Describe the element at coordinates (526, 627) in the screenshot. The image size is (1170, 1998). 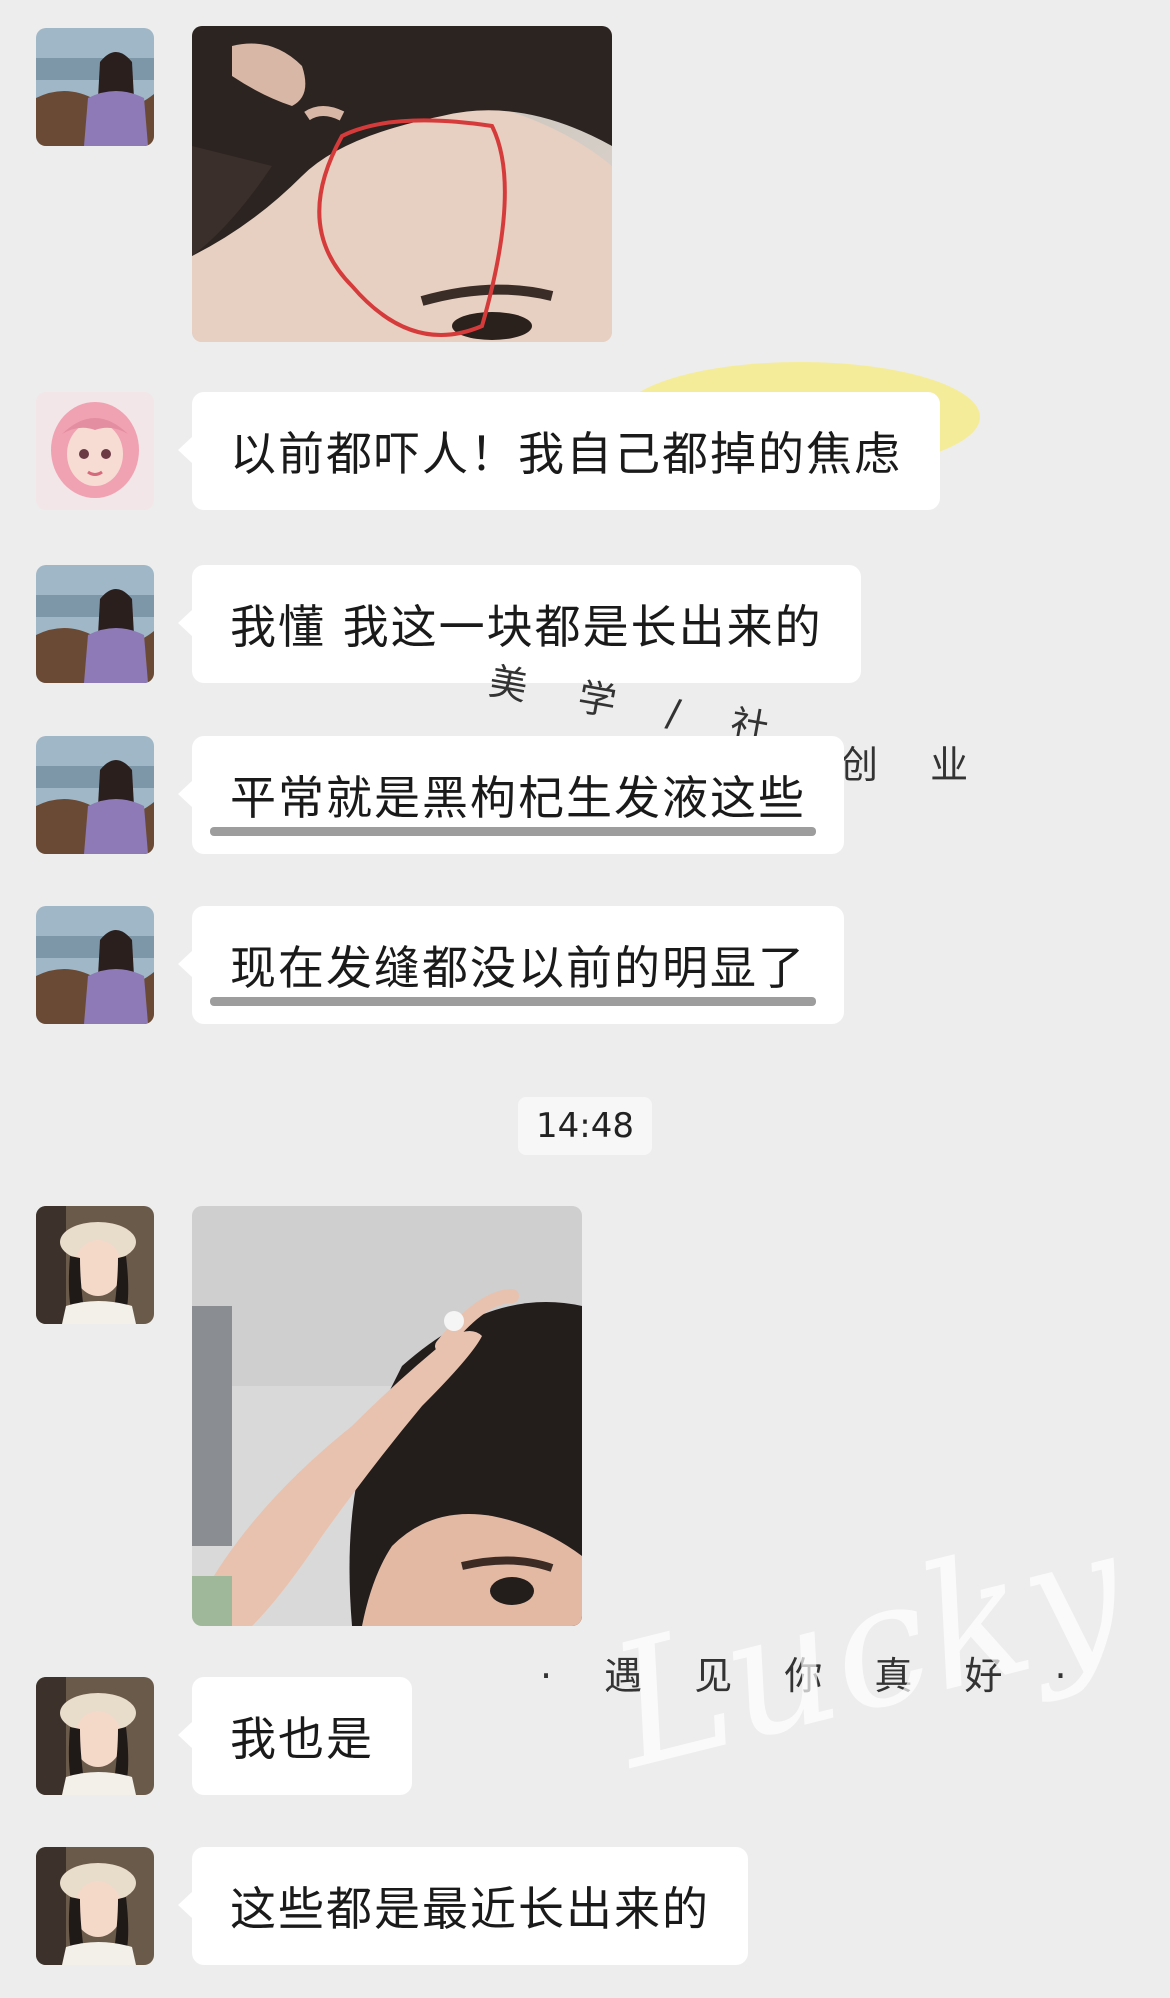
I see `message-text: 我懂 我这一块都是长出来的` at that location.